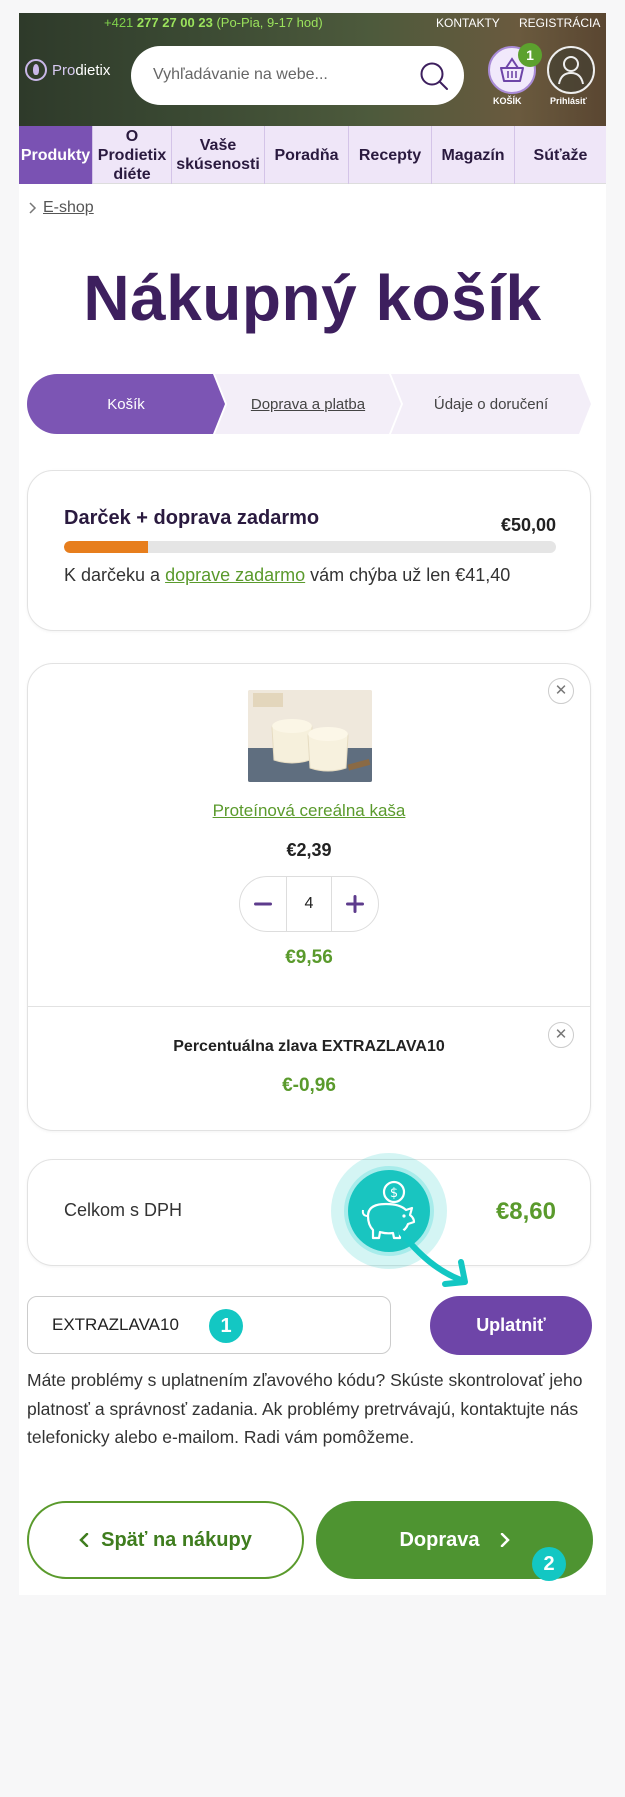 The width and height of the screenshot is (625, 1797). I want to click on site-logo: Prodietix, so click(67, 70).